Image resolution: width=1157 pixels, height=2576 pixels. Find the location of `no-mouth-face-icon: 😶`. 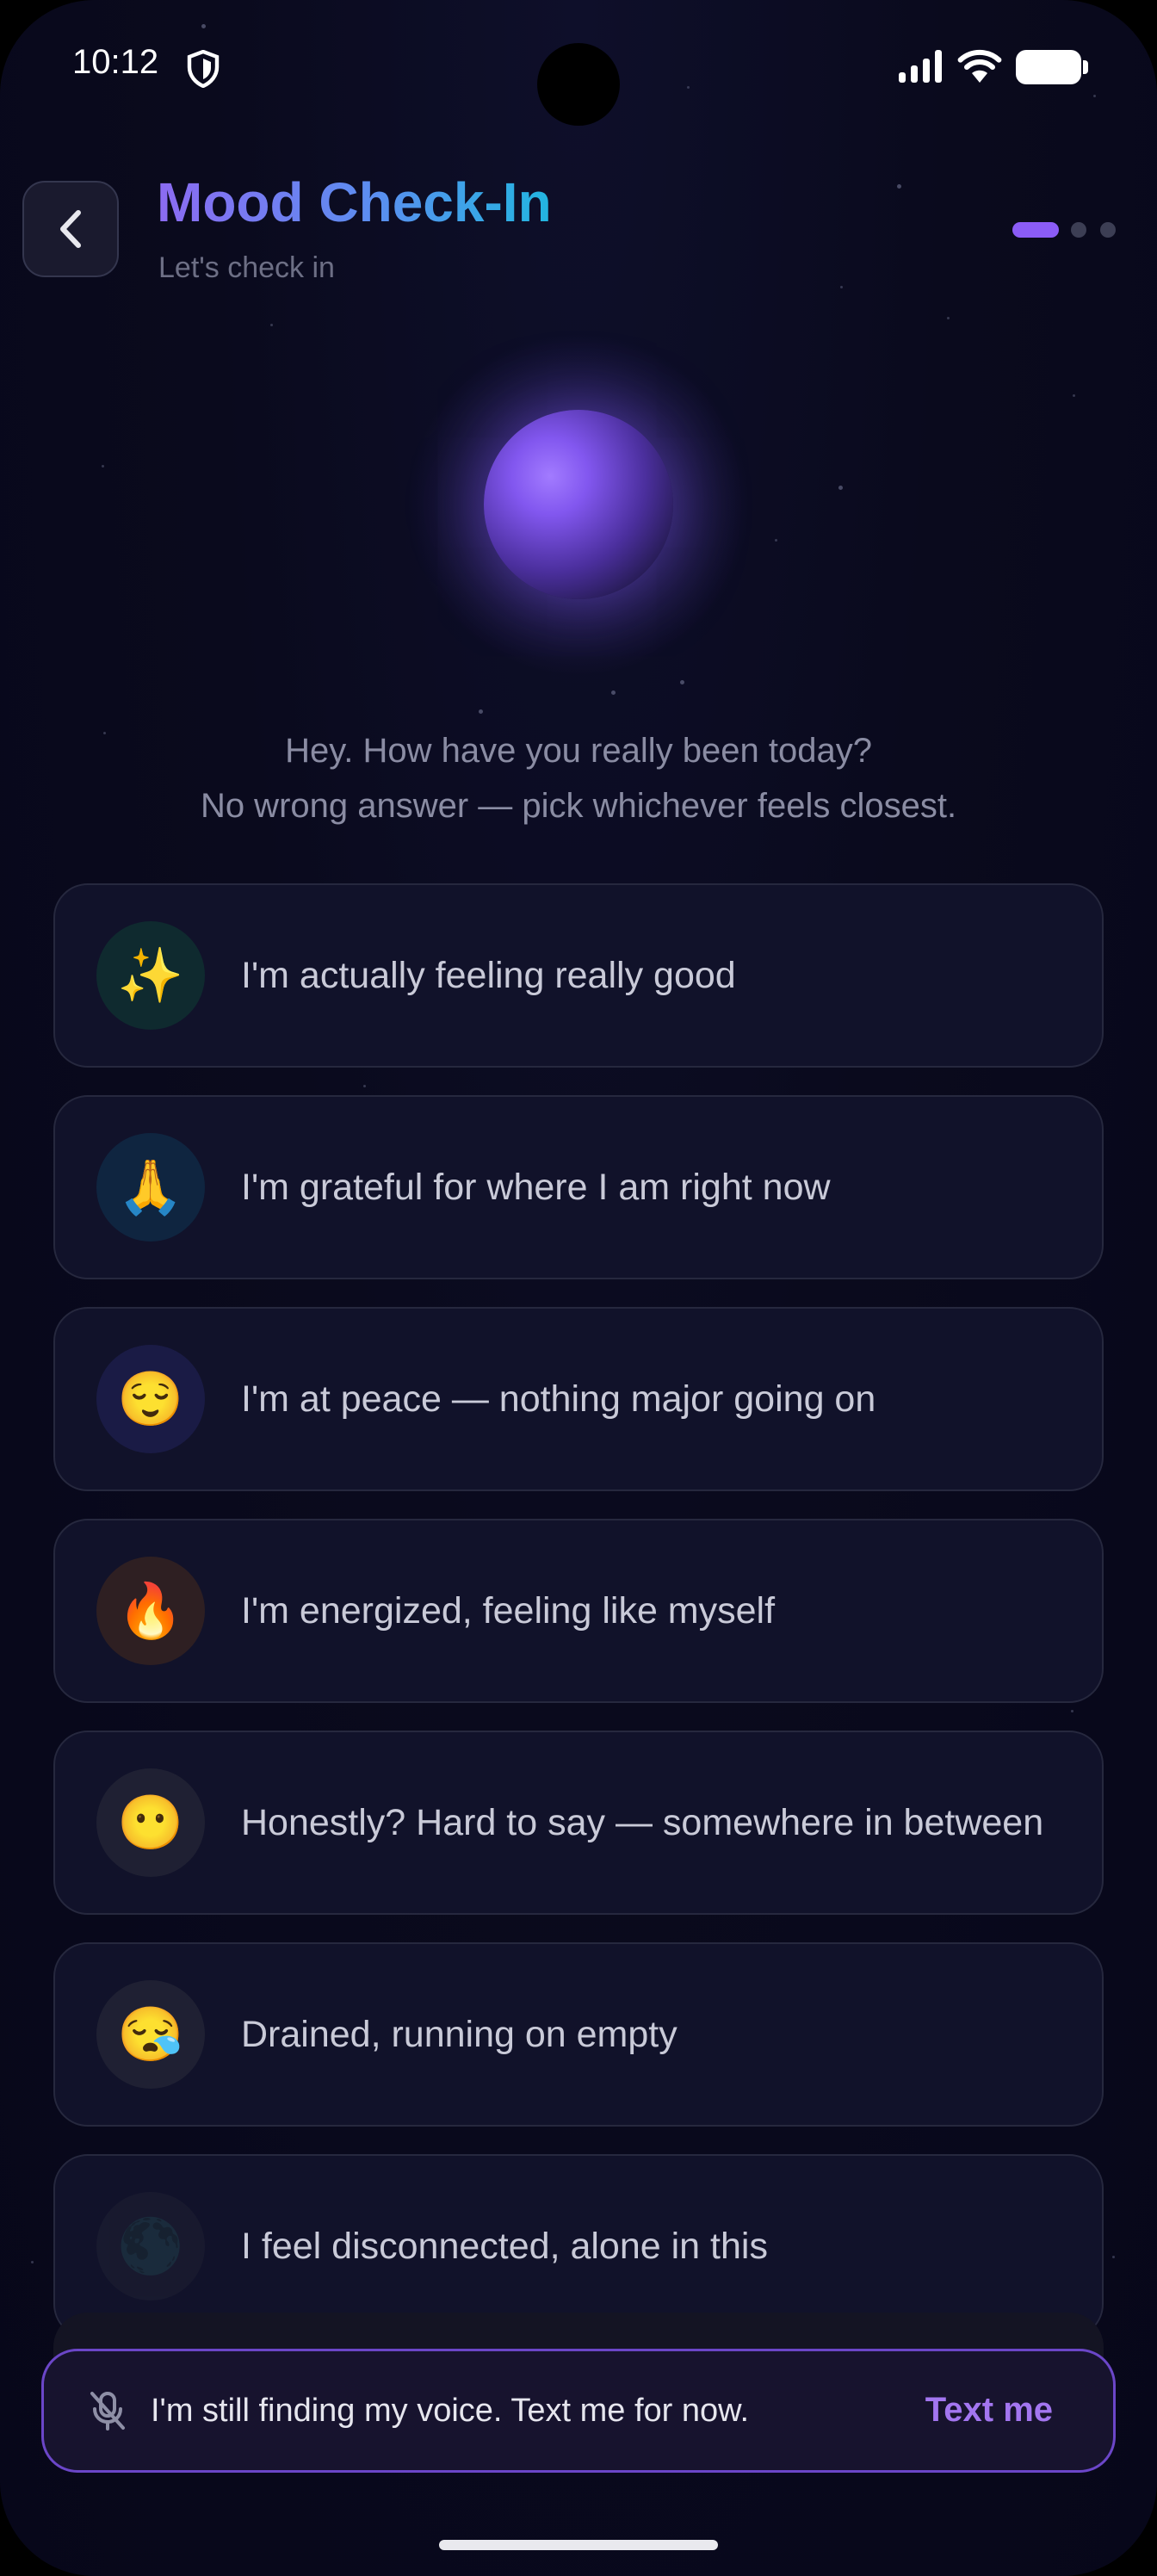

no-mouth-face-icon: 😶 is located at coordinates (150, 1822).